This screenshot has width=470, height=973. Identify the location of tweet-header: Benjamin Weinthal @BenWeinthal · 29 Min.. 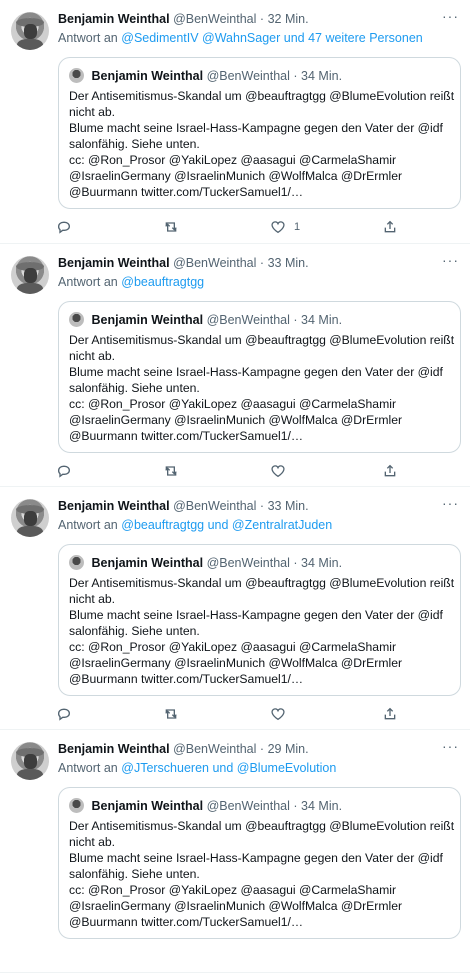
(244, 749).